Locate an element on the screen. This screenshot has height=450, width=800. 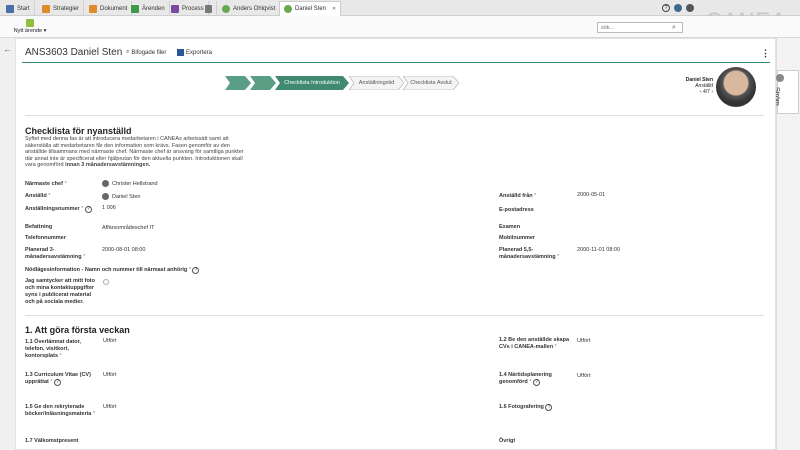
item-label-1-4: 1.4 Närtidsplanering genomförd * ? is located at coordinates (525, 379).